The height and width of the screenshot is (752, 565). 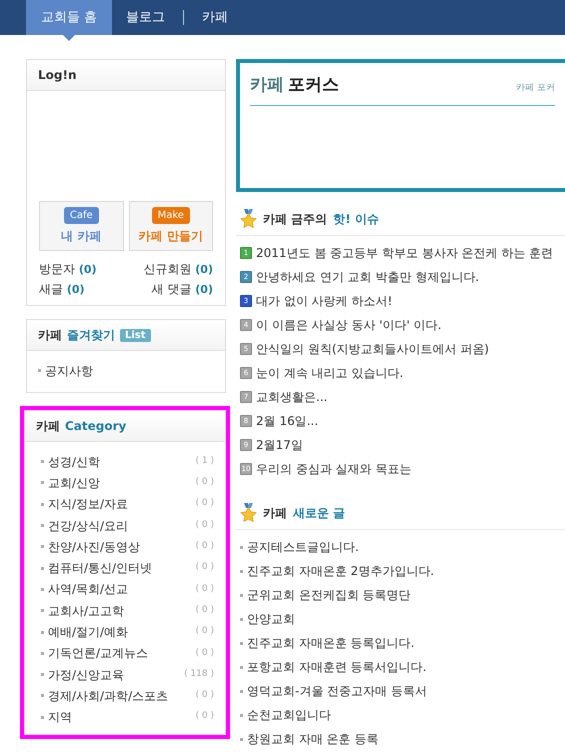 What do you see at coordinates (81, 226) in the screenshot?
I see `cafe-button: Cafe 내 카페` at bounding box center [81, 226].